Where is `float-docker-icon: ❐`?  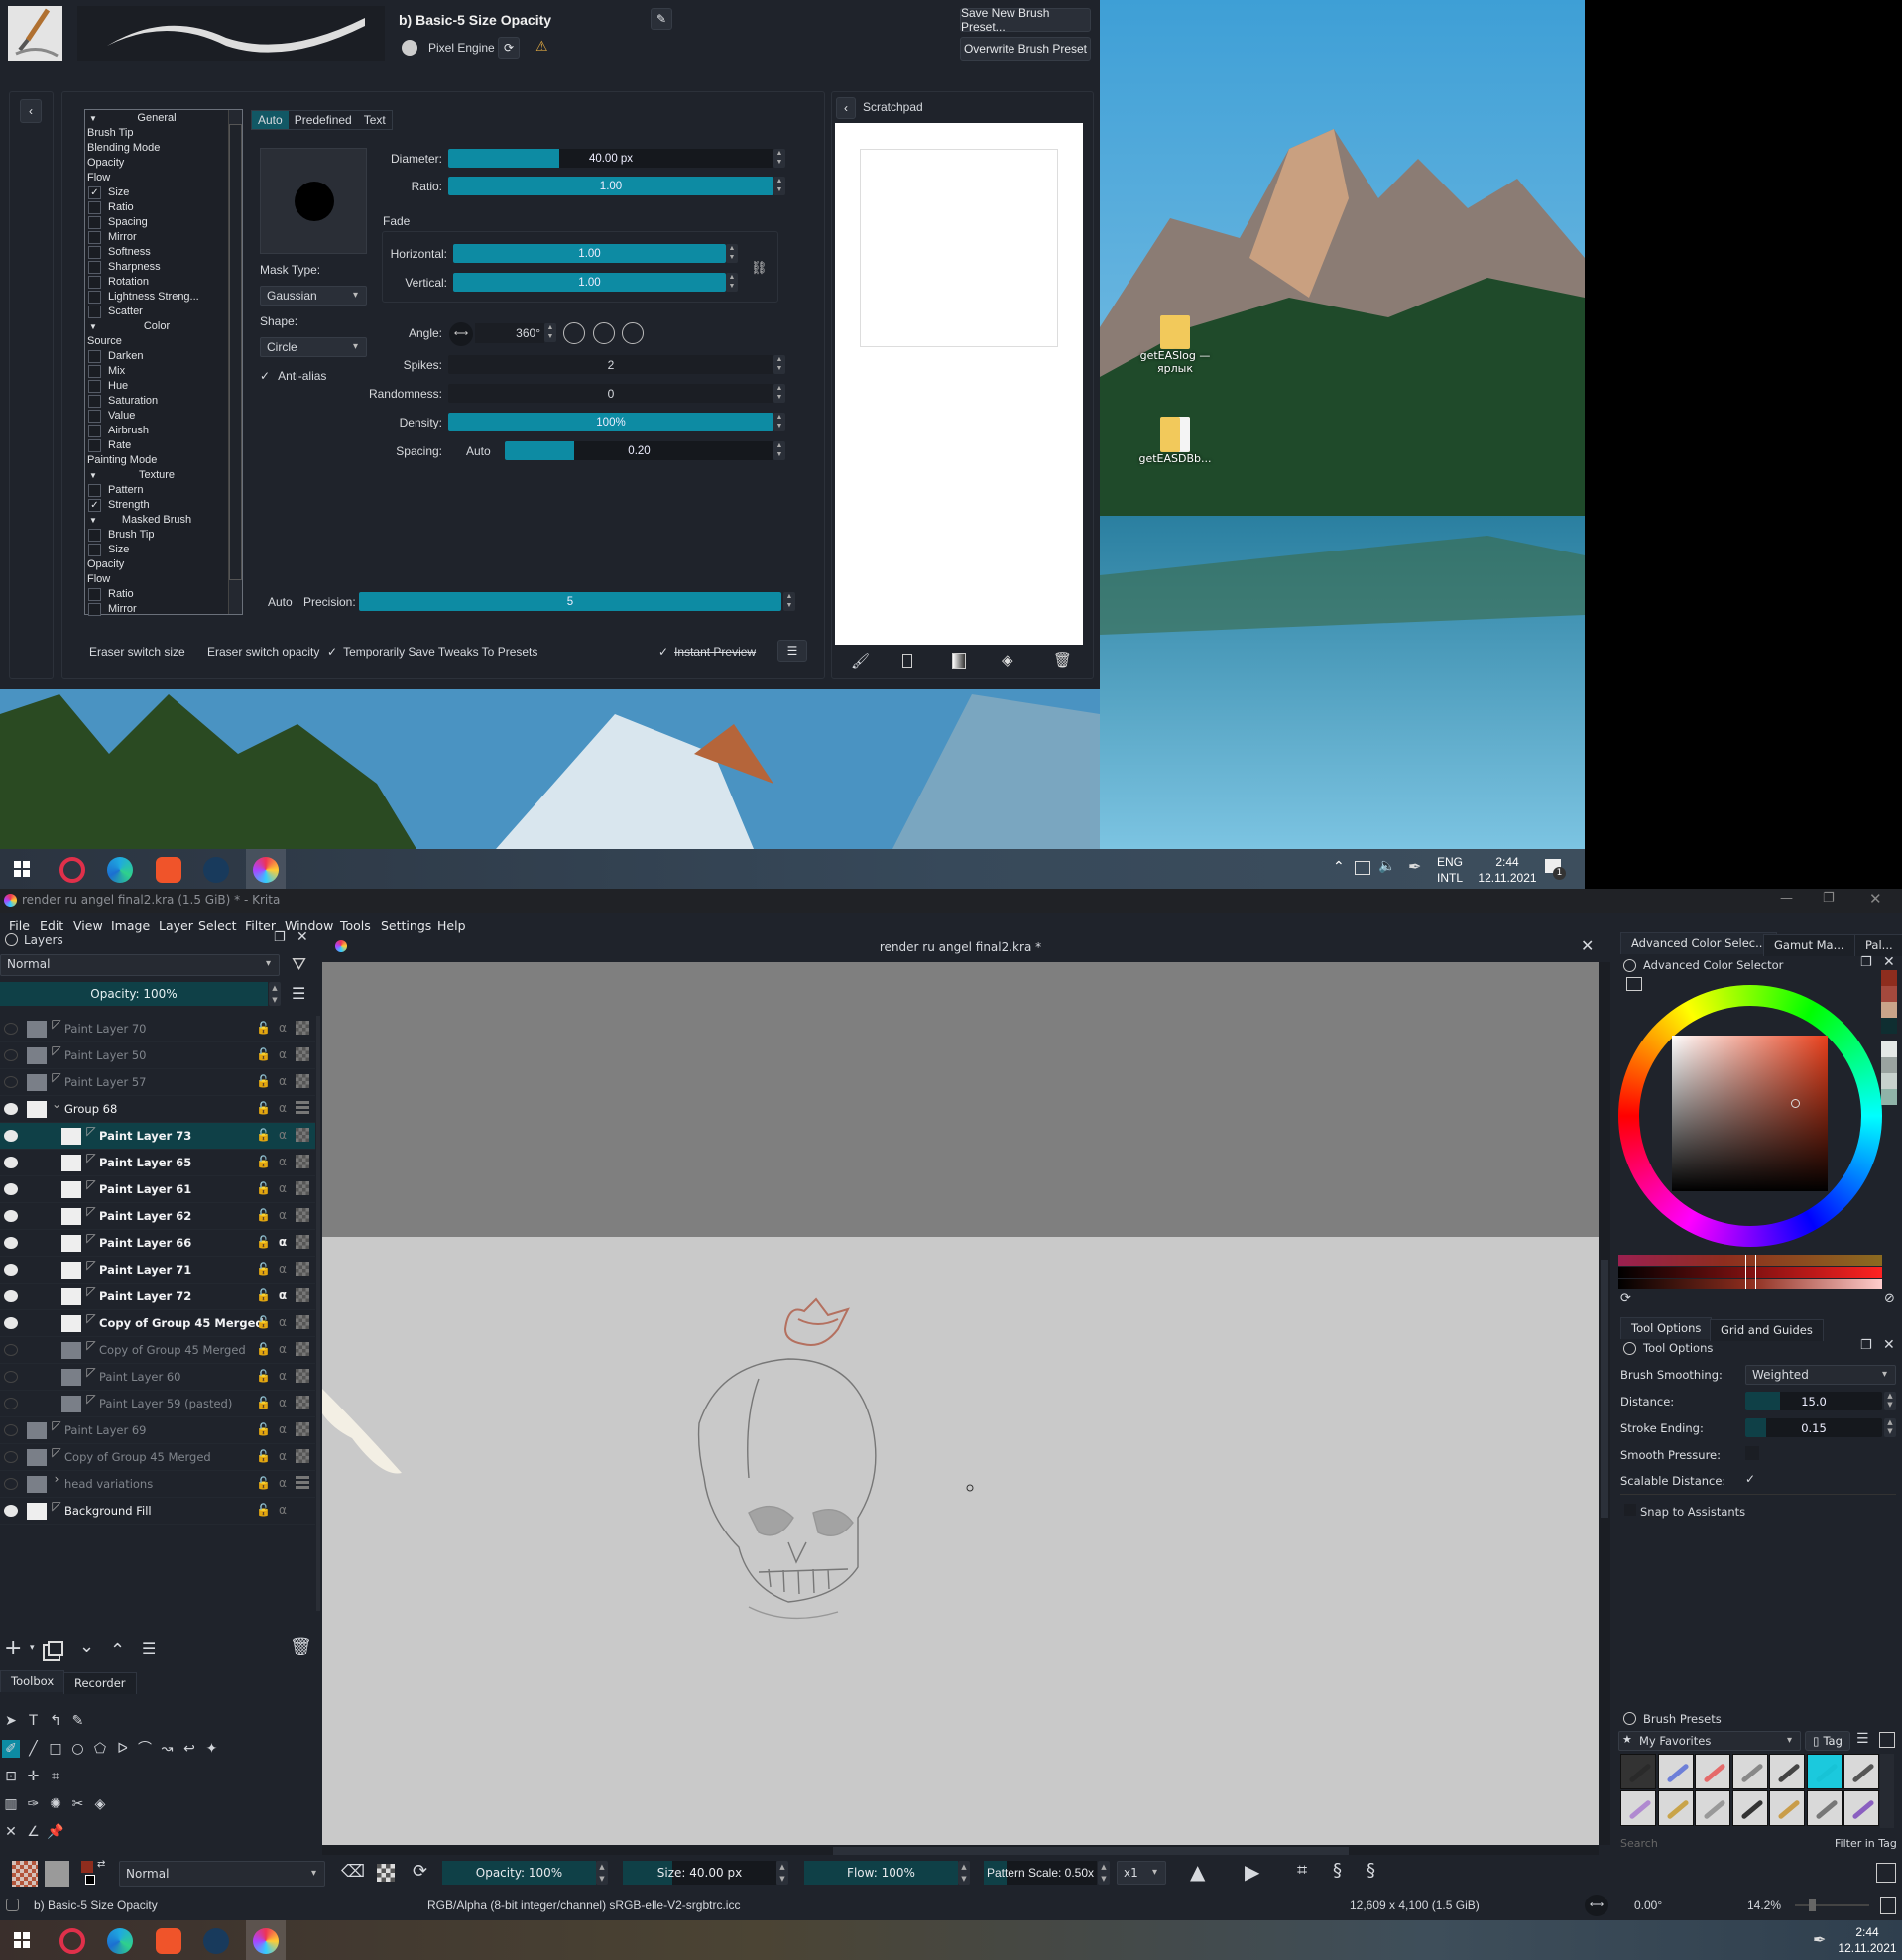
float-docker-icon: ❐ is located at coordinates (1866, 963).